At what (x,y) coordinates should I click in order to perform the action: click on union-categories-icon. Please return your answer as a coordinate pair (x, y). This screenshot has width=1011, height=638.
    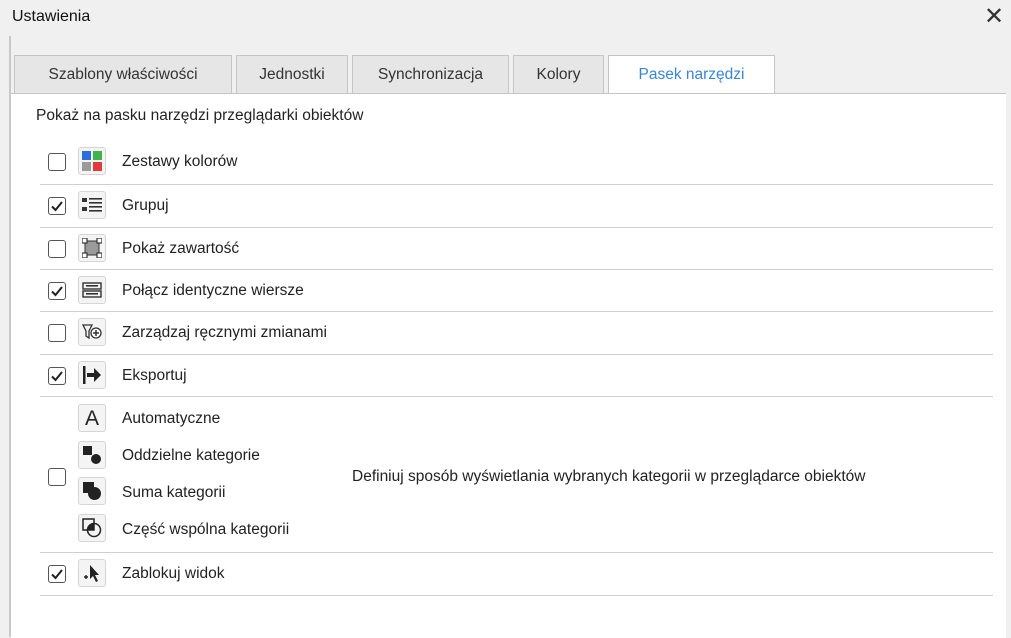
    Looking at the image, I should click on (92, 491).